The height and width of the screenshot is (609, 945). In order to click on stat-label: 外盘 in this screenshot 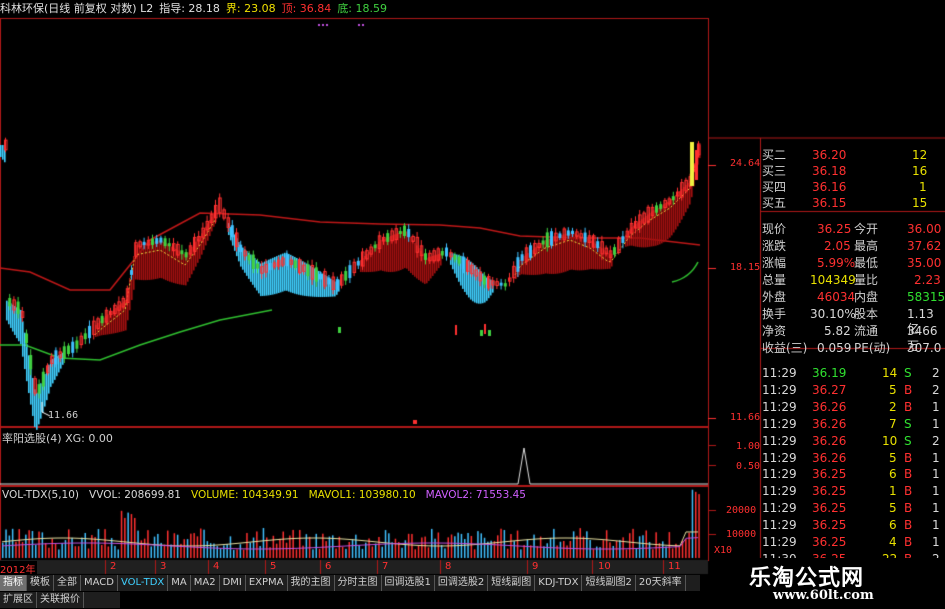, I will do `click(774, 297)`.